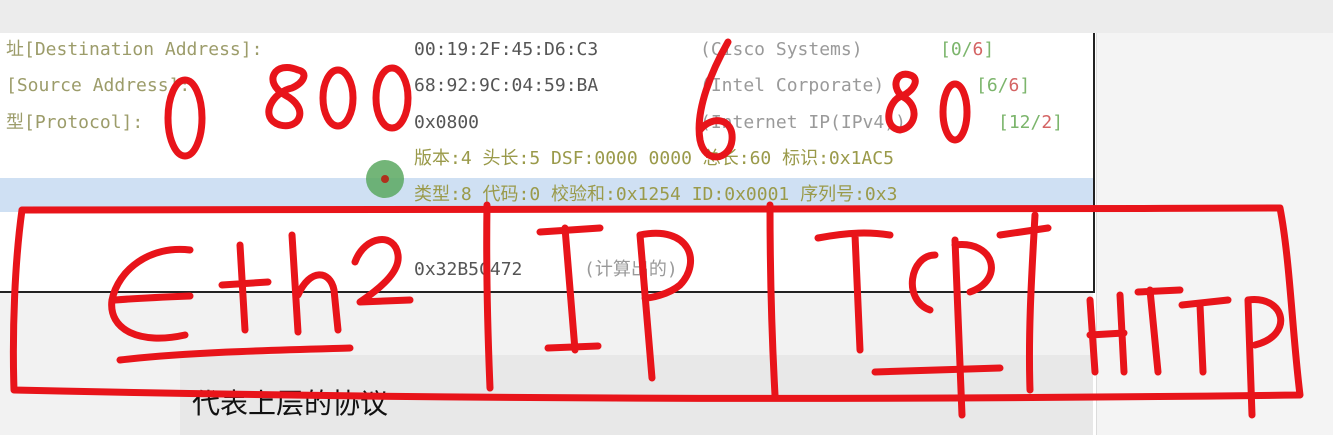 The height and width of the screenshot is (435, 1333). What do you see at coordinates (235, 354) in the screenshot?
I see `ink-underline` at bounding box center [235, 354].